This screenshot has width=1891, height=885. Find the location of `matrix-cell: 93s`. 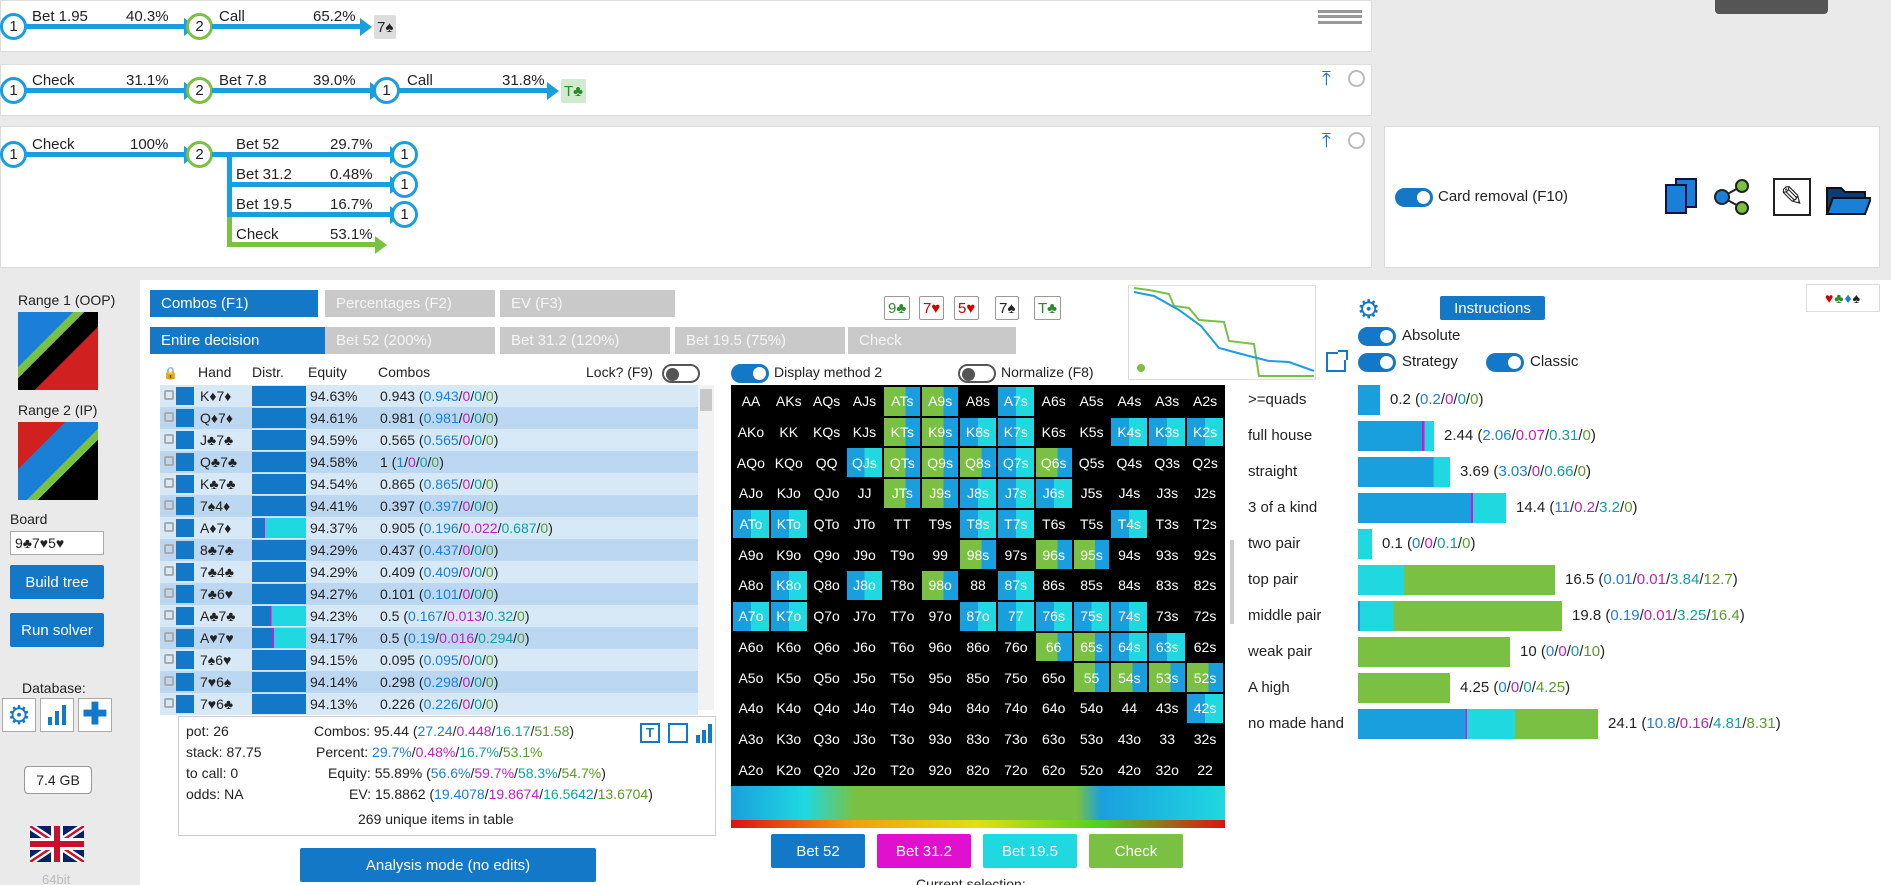

matrix-cell: 93s is located at coordinates (1167, 555).